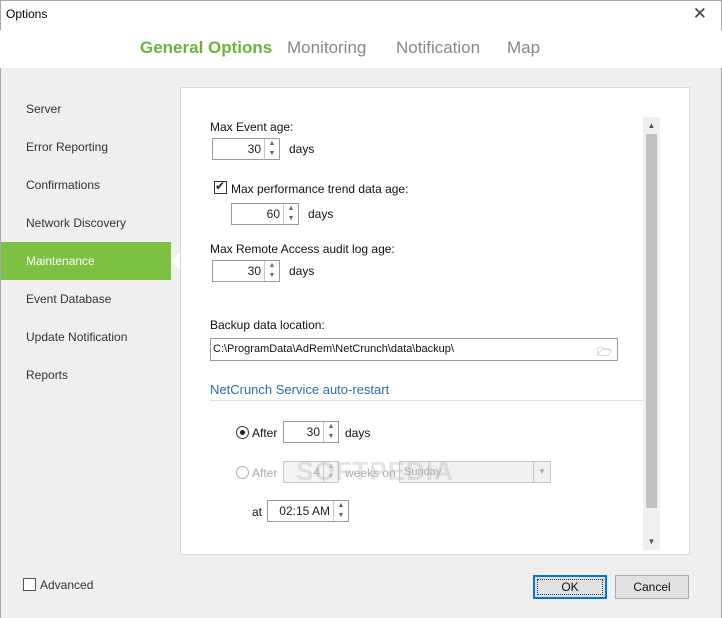 The image size is (722, 618). I want to click on title-bar: Options ✕, so click(361, 15).